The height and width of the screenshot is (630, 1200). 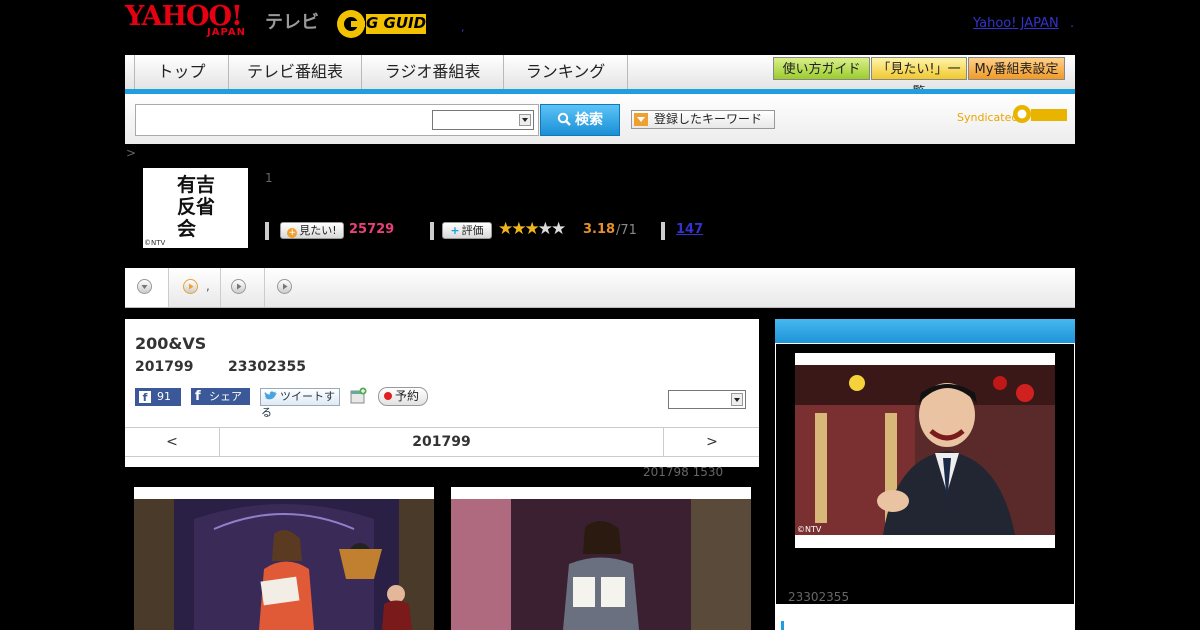 I want to click on my-listings-settings-button: My番組表設定, so click(x=1016, y=68).